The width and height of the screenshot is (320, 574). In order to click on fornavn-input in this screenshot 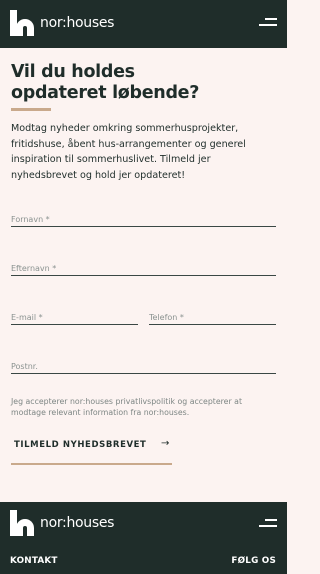, I will do `click(143, 219)`.